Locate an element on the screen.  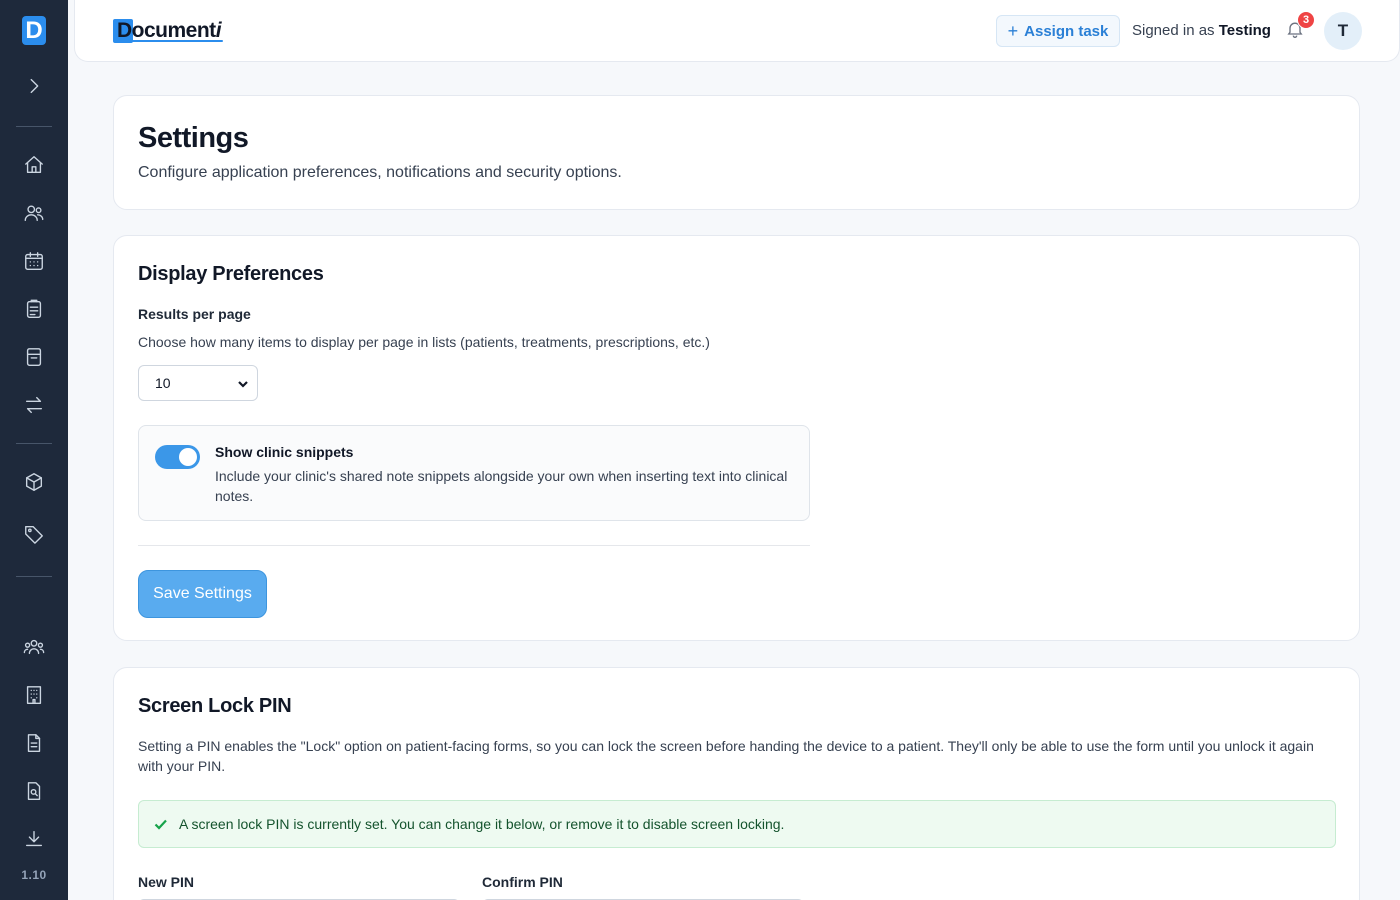
box-icon is located at coordinates (34, 482).